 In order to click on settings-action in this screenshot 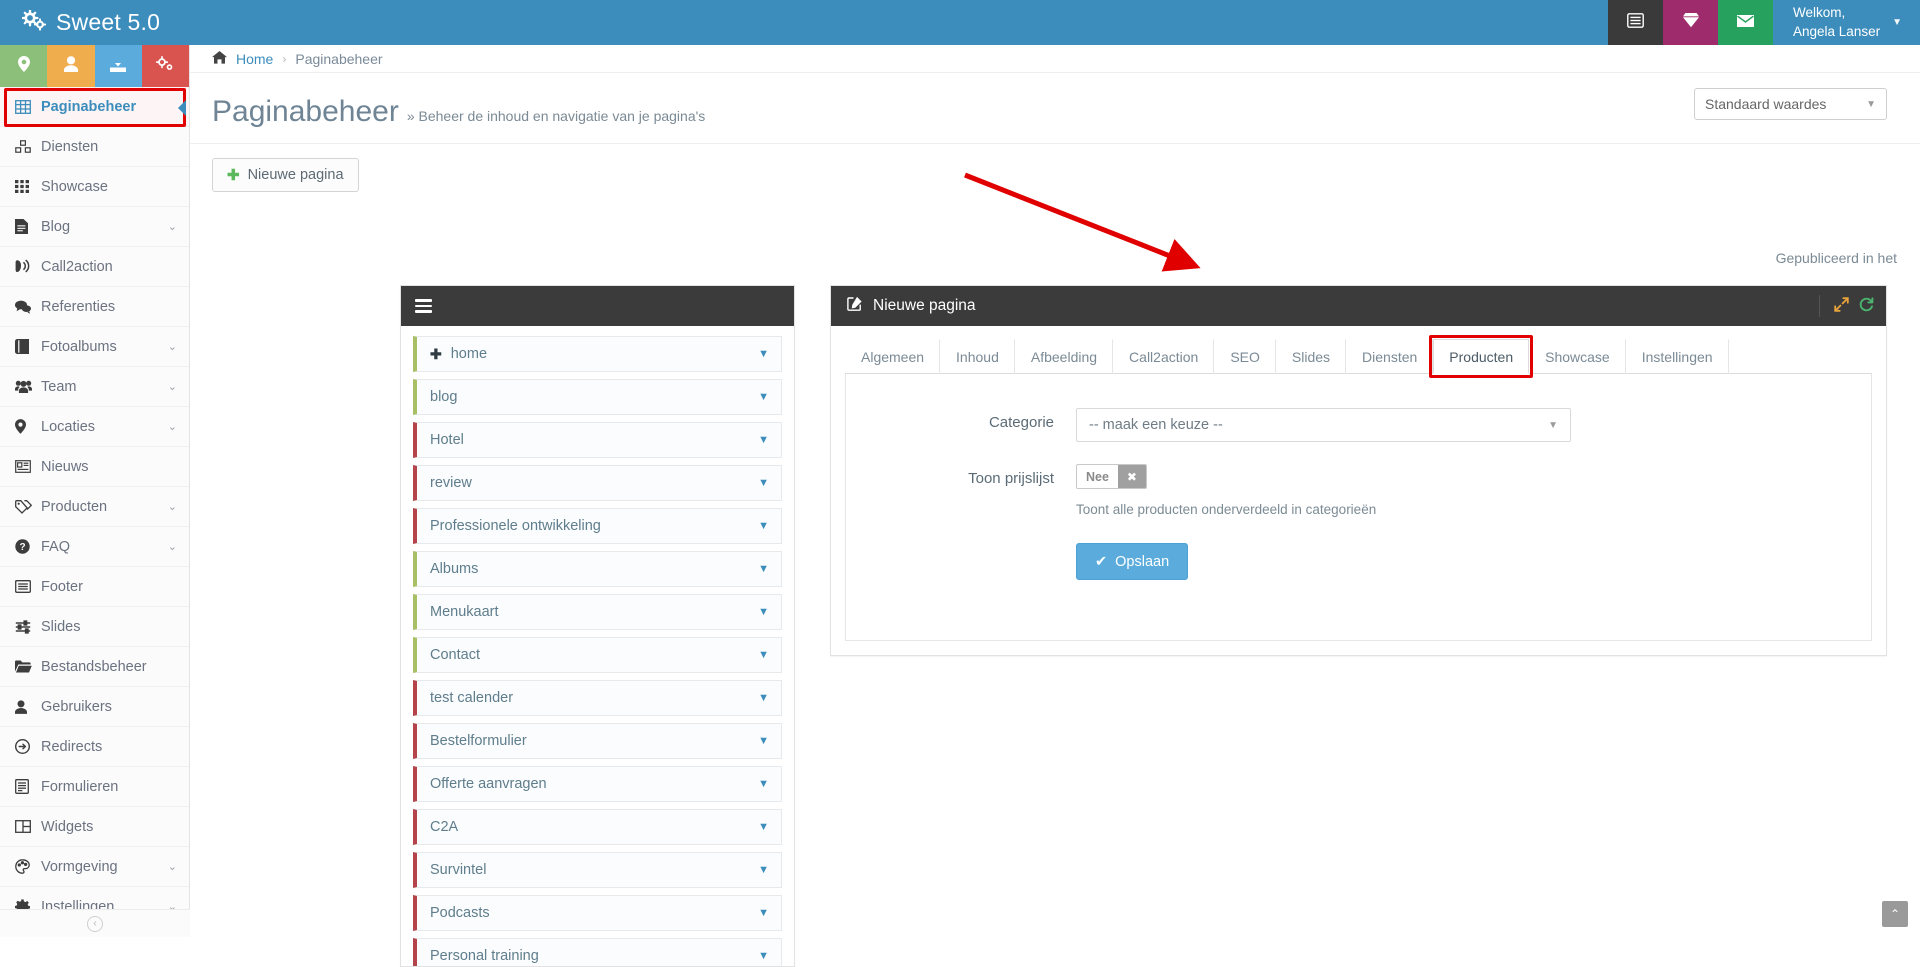, I will do `click(165, 66)`.